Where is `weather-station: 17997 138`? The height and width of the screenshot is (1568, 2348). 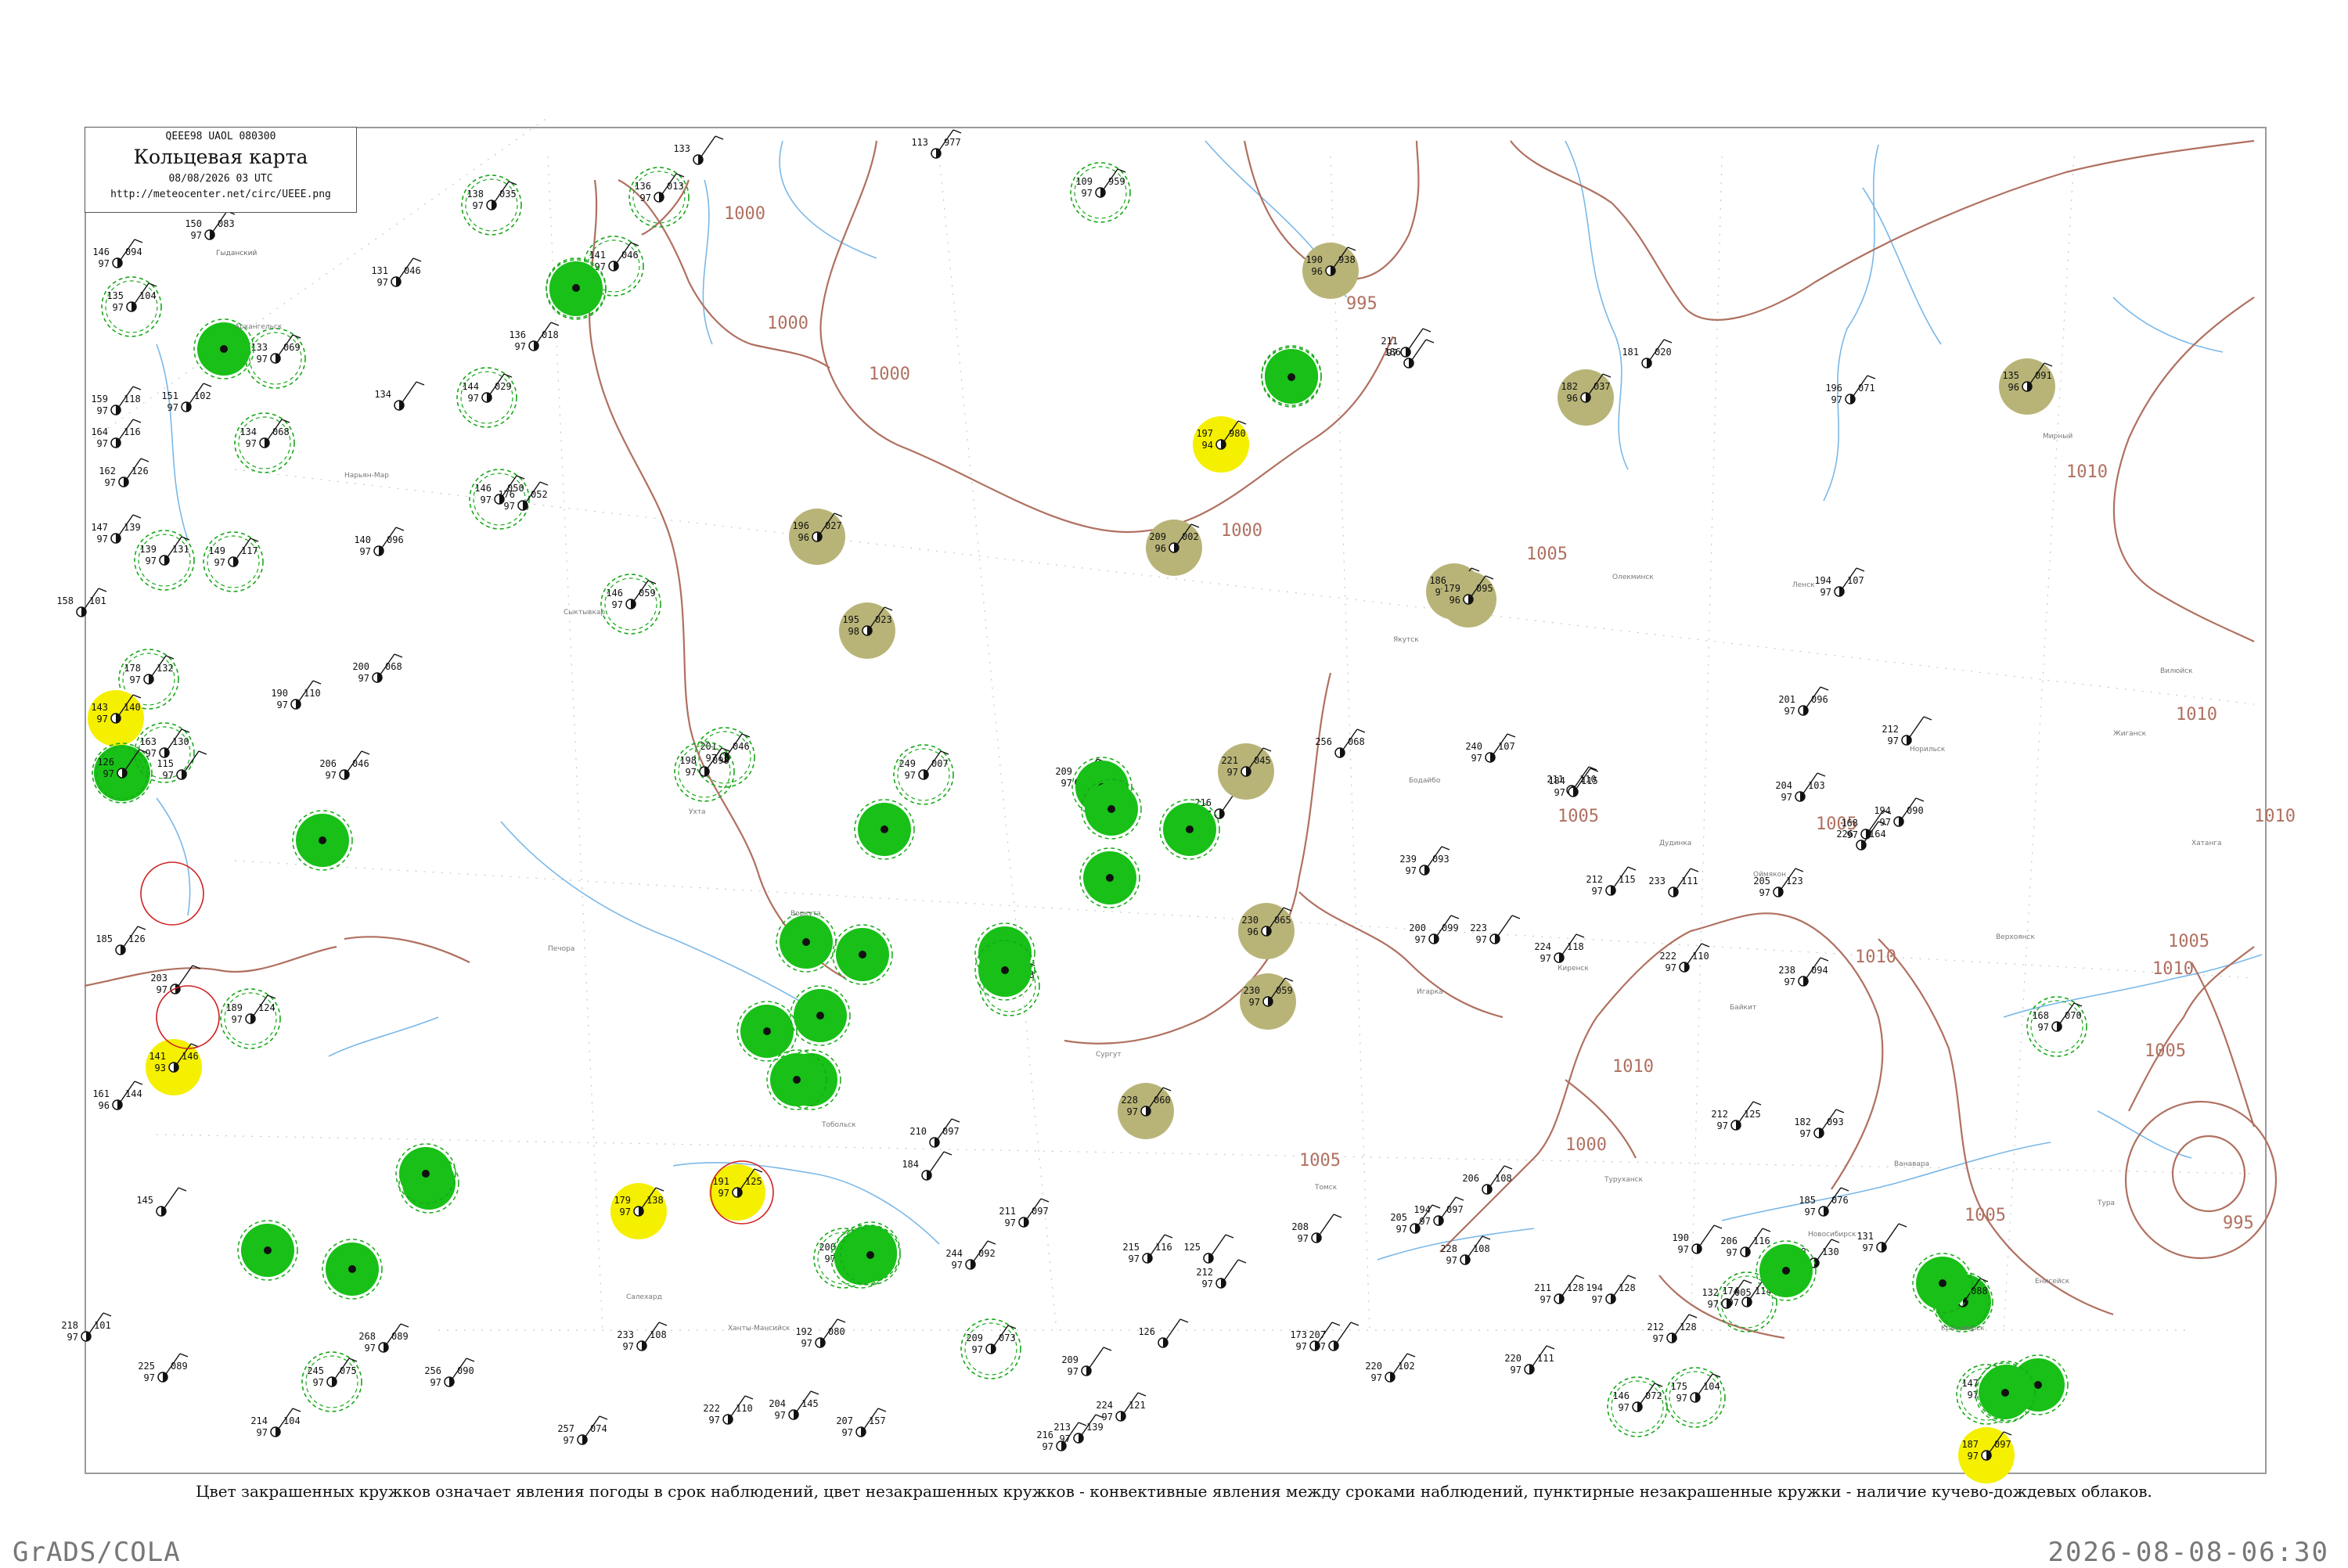
weather-station: 17997 138 is located at coordinates (638, 1211).